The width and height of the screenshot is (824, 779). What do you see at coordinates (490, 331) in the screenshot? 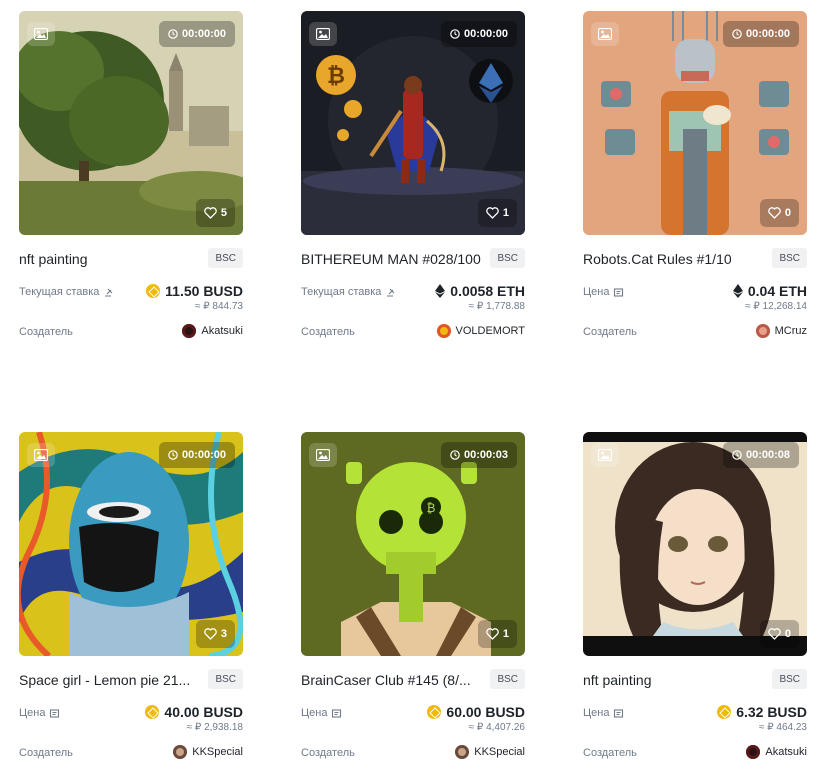
I see `creator-name: VOLDEMORT` at bounding box center [490, 331].